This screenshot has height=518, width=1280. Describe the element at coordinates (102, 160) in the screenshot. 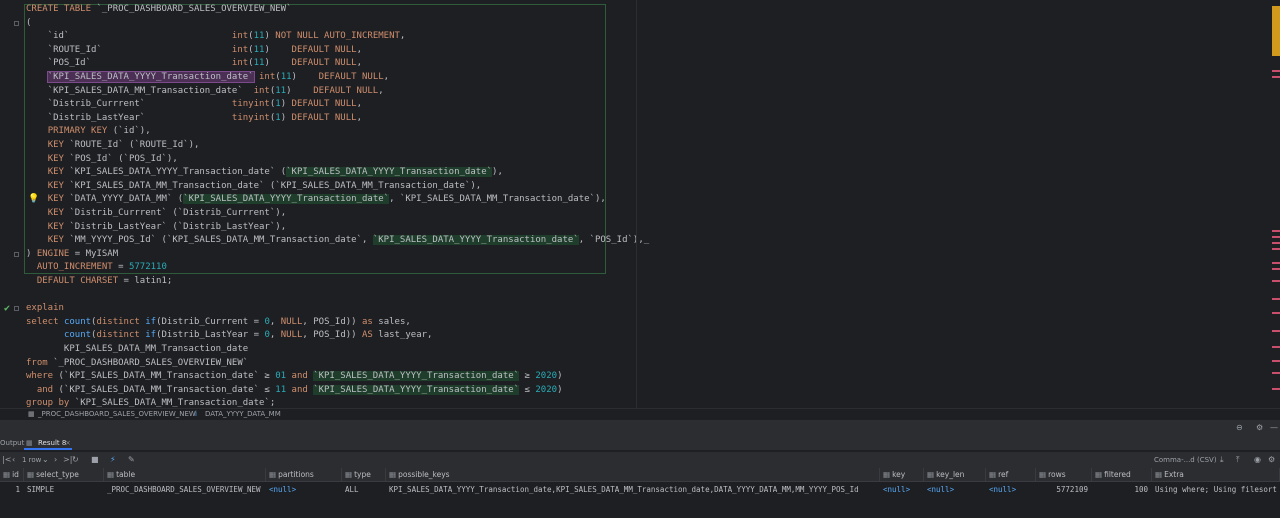

I see `code-line: KEY `POS_Id` (`POS_Id`),` at that location.